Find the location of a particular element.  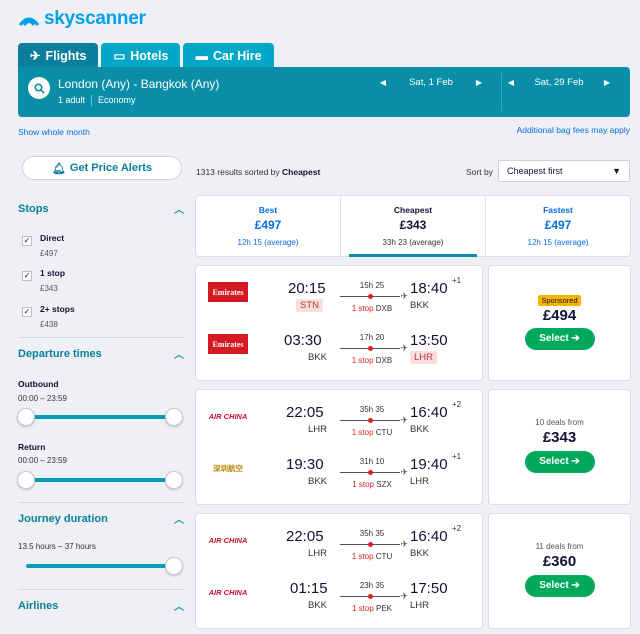

duration: 31h 10 is located at coordinates (372, 461).